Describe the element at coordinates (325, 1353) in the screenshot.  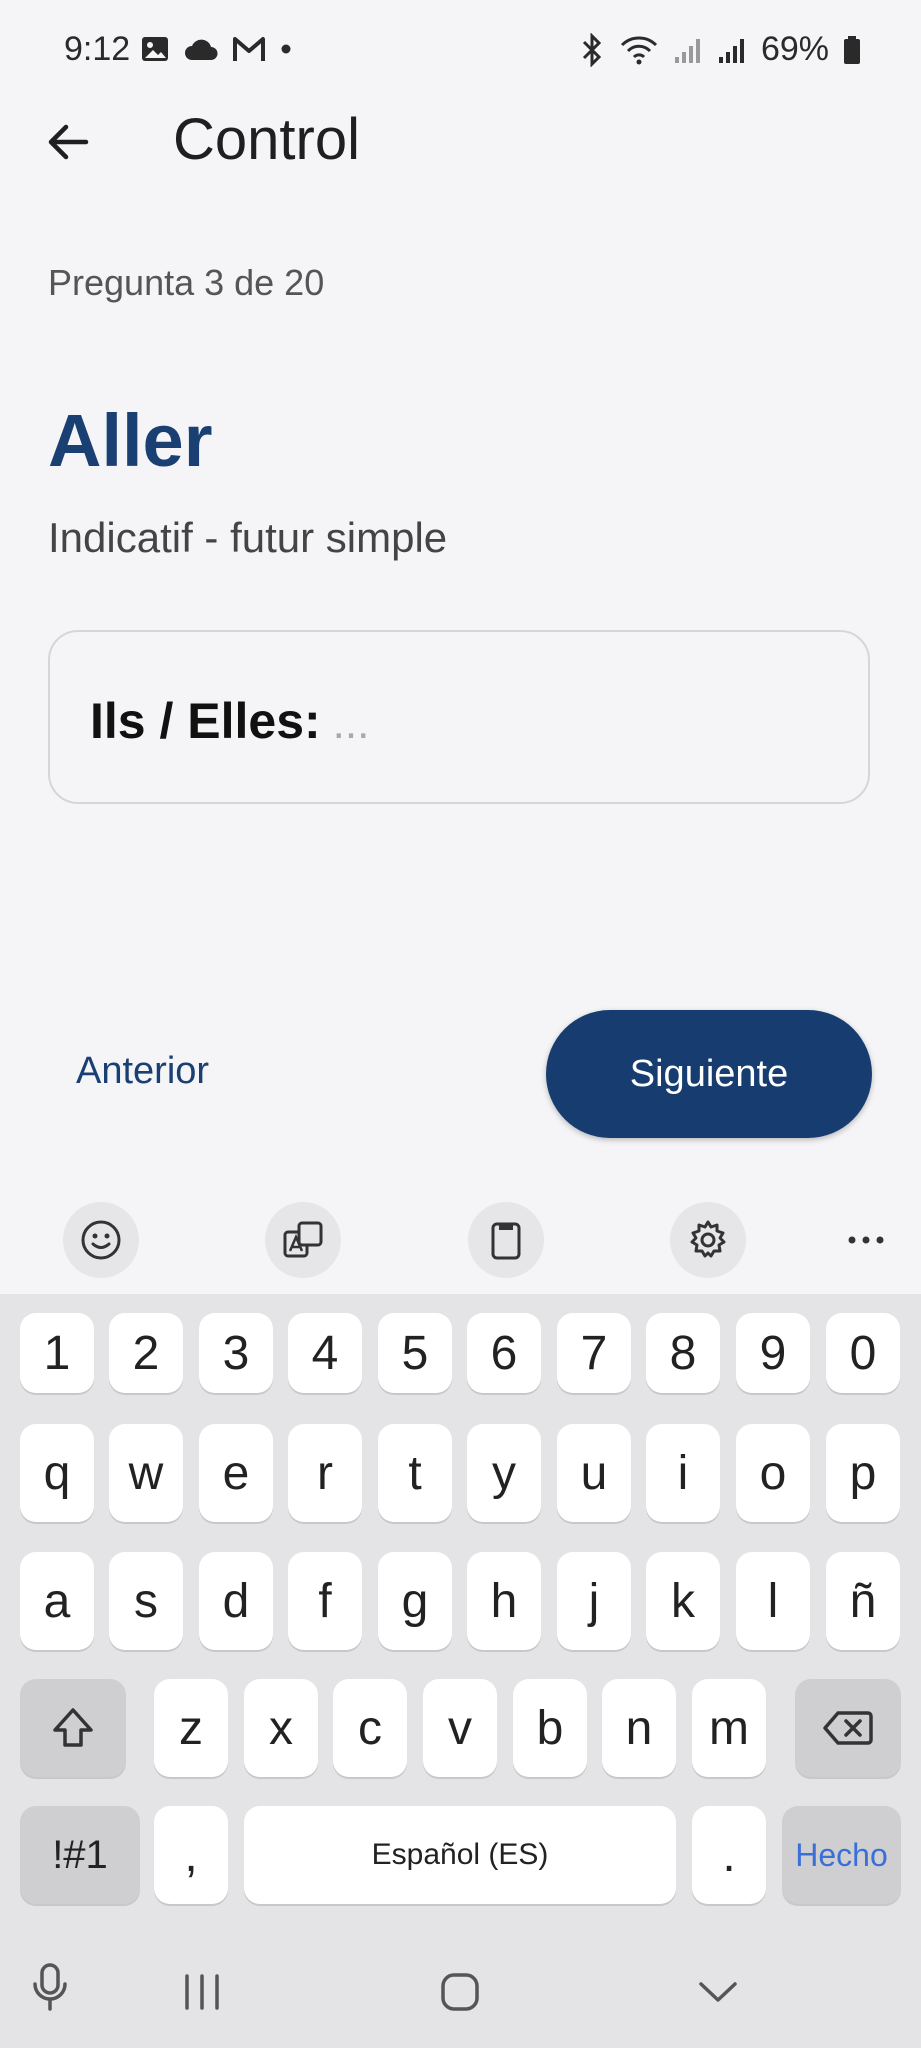
I see `key: 4` at that location.